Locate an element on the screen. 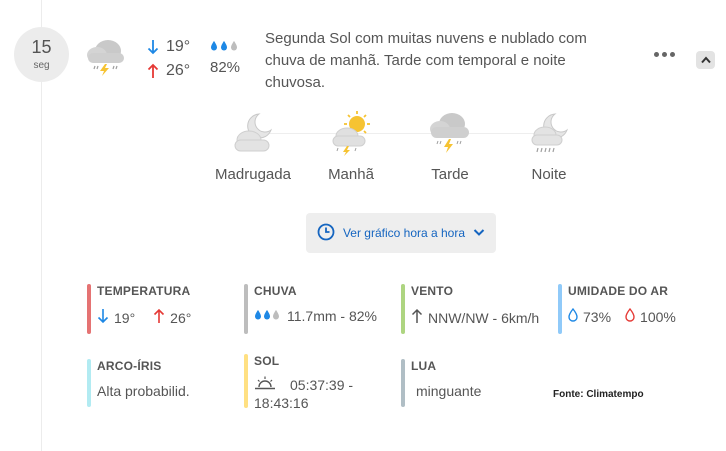 The width and height of the screenshot is (726, 451). rainbow-title: ARCO-ÍRIS is located at coordinates (129, 366).